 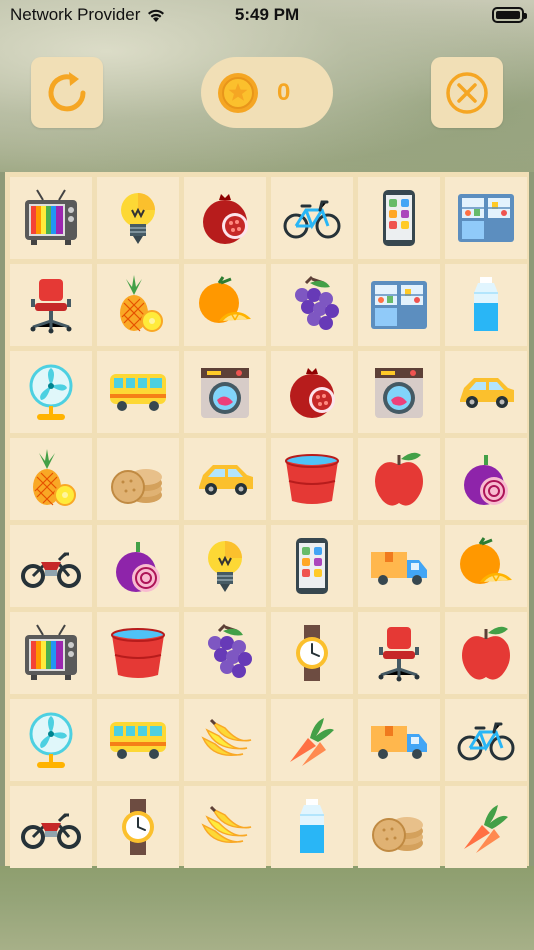 I want to click on close-icon, so click(x=467, y=92).